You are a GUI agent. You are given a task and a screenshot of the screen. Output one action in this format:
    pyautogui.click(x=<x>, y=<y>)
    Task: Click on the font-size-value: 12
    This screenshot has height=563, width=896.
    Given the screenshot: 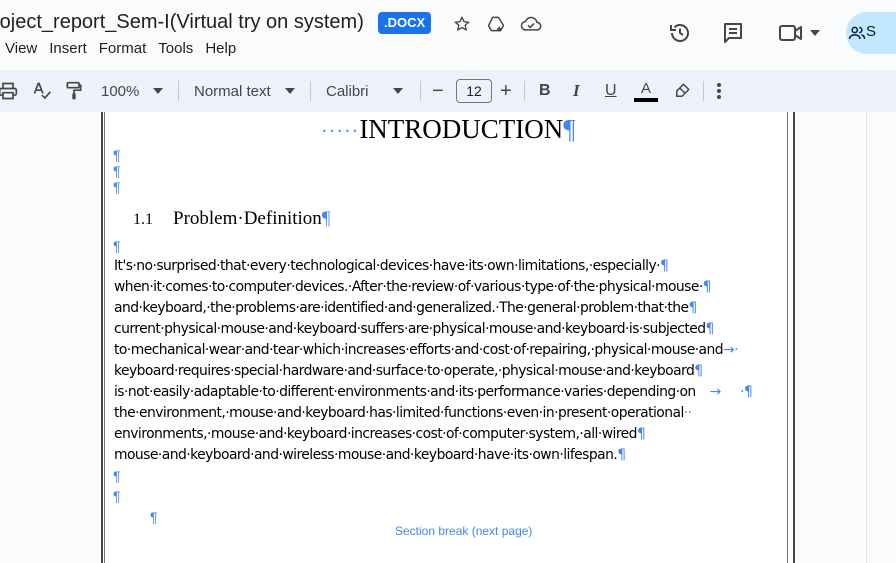 What is the action you would take?
    pyautogui.click(x=474, y=91)
    